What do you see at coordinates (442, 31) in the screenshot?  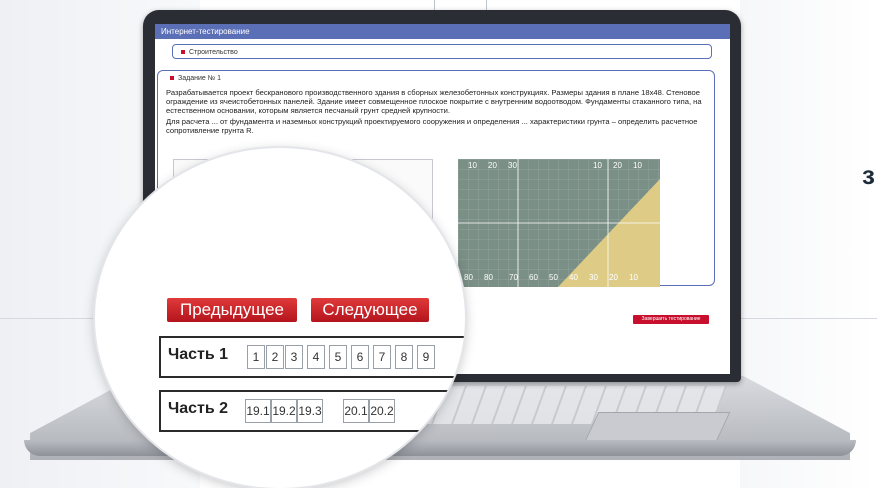 I see `app-header: Интернет-тестирование` at bounding box center [442, 31].